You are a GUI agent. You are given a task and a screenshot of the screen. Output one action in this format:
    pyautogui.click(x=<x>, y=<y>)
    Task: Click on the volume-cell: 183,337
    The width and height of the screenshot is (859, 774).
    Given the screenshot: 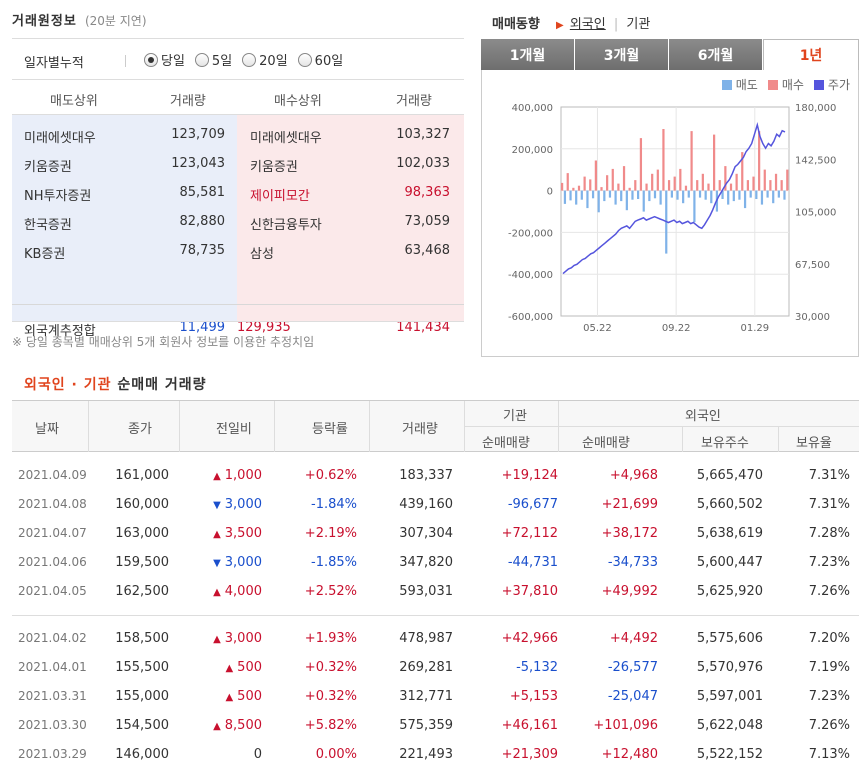 What is the action you would take?
    pyautogui.click(x=426, y=475)
    